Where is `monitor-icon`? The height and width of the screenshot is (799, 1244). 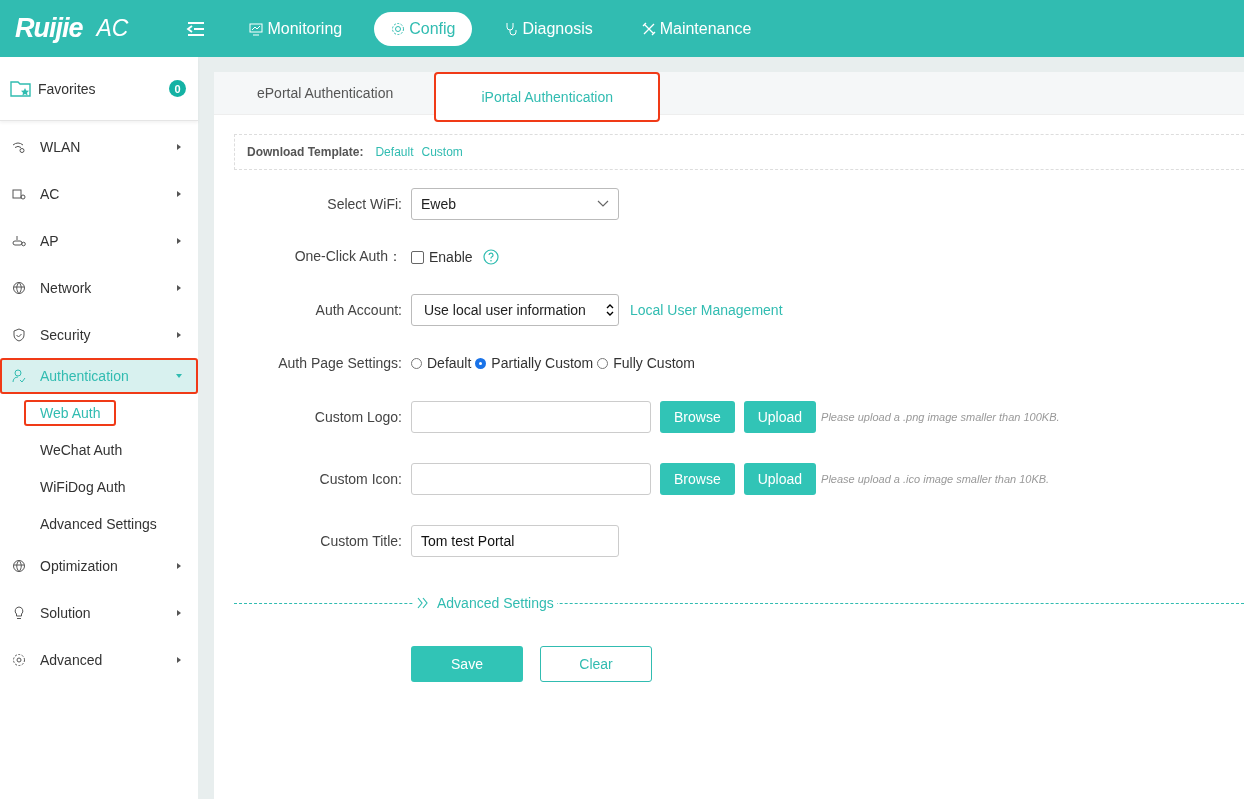
monitor-icon is located at coordinates (256, 28).